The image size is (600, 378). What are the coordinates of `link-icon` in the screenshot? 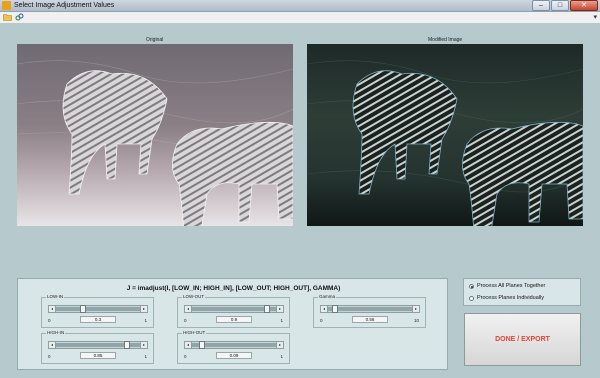 It's located at (19, 17).